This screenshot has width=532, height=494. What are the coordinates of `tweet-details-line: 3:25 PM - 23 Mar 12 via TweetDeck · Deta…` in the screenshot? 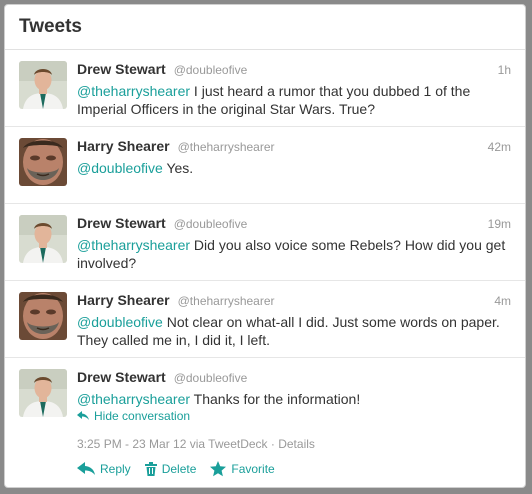 It's located at (294, 444).